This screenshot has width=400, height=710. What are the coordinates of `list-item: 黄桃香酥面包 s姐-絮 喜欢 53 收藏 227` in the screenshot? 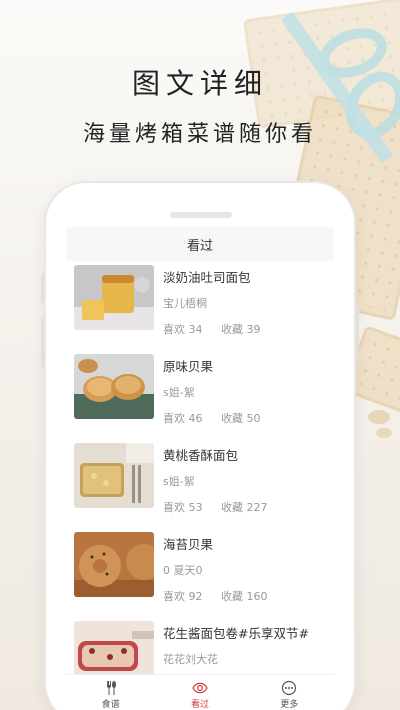 It's located at (200, 487).